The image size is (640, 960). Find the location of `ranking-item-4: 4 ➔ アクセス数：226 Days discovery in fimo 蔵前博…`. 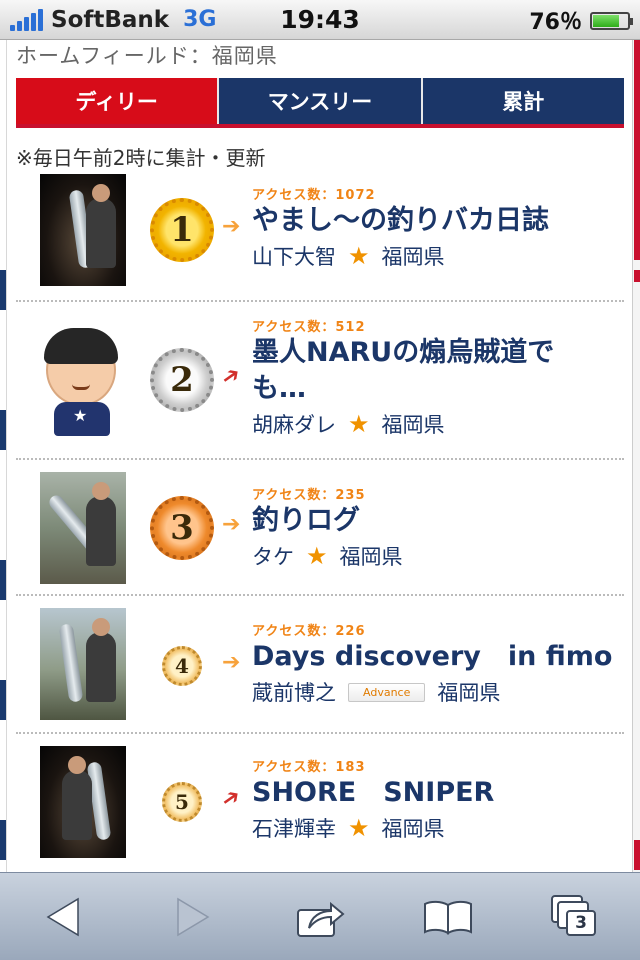

ranking-item-4: 4 ➔ アクセス数：226 Days discovery in fimo 蔵前博… is located at coordinates (320, 665).